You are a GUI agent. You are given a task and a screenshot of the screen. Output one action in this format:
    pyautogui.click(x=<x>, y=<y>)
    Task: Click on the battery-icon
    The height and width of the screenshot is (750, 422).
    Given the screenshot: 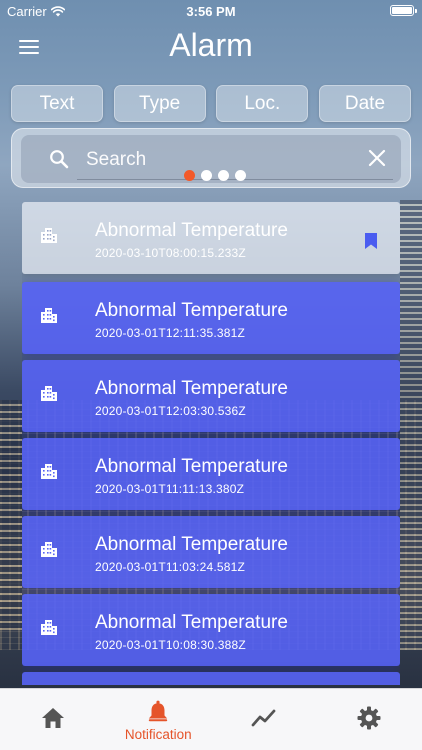 What is the action you would take?
    pyautogui.click(x=403, y=10)
    